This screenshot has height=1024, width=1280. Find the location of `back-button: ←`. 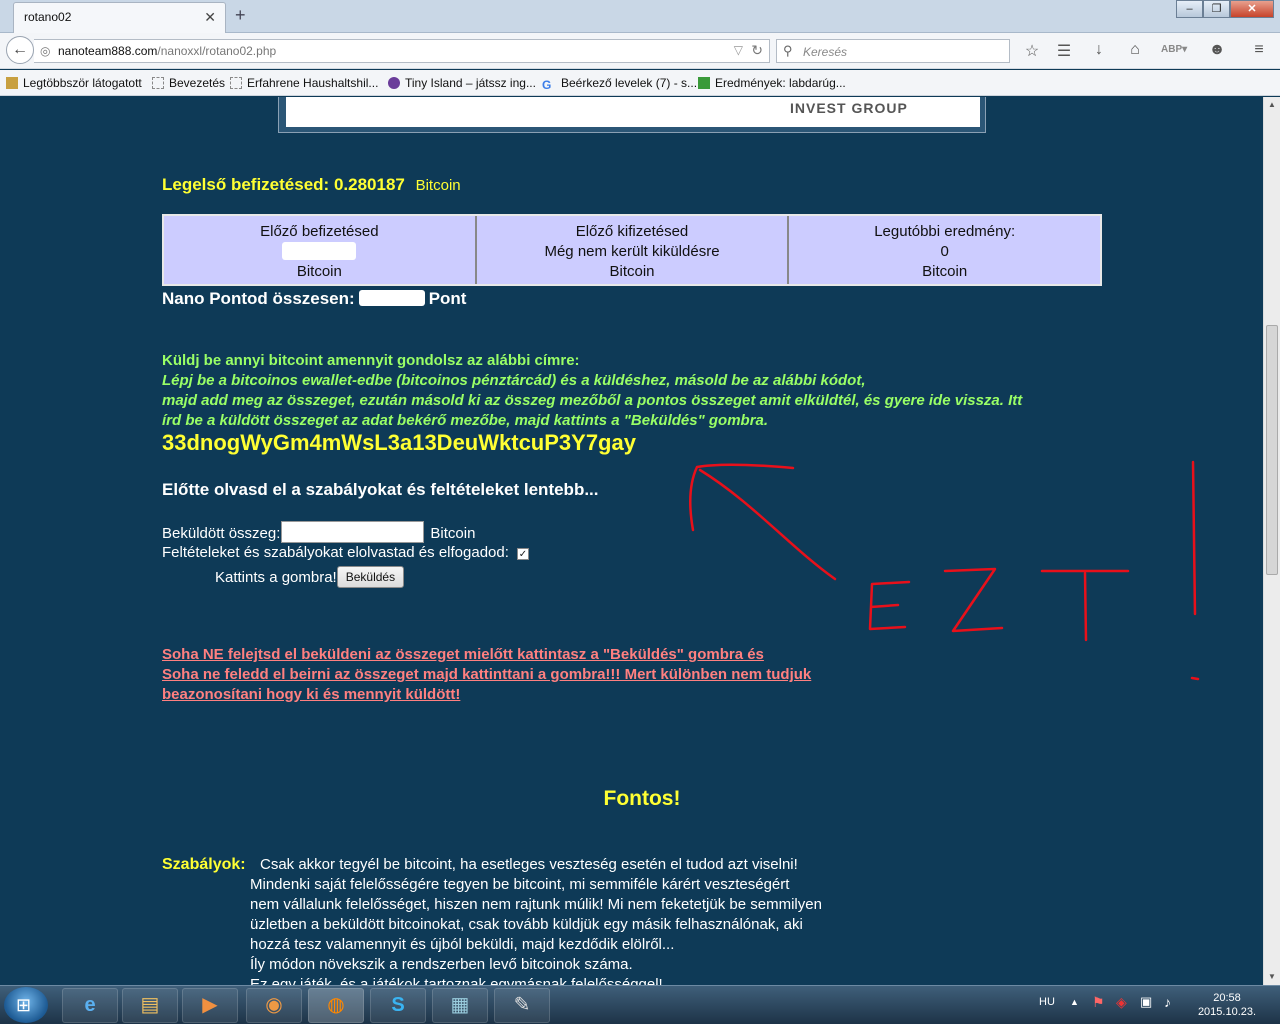

back-button: ← is located at coordinates (20, 50).